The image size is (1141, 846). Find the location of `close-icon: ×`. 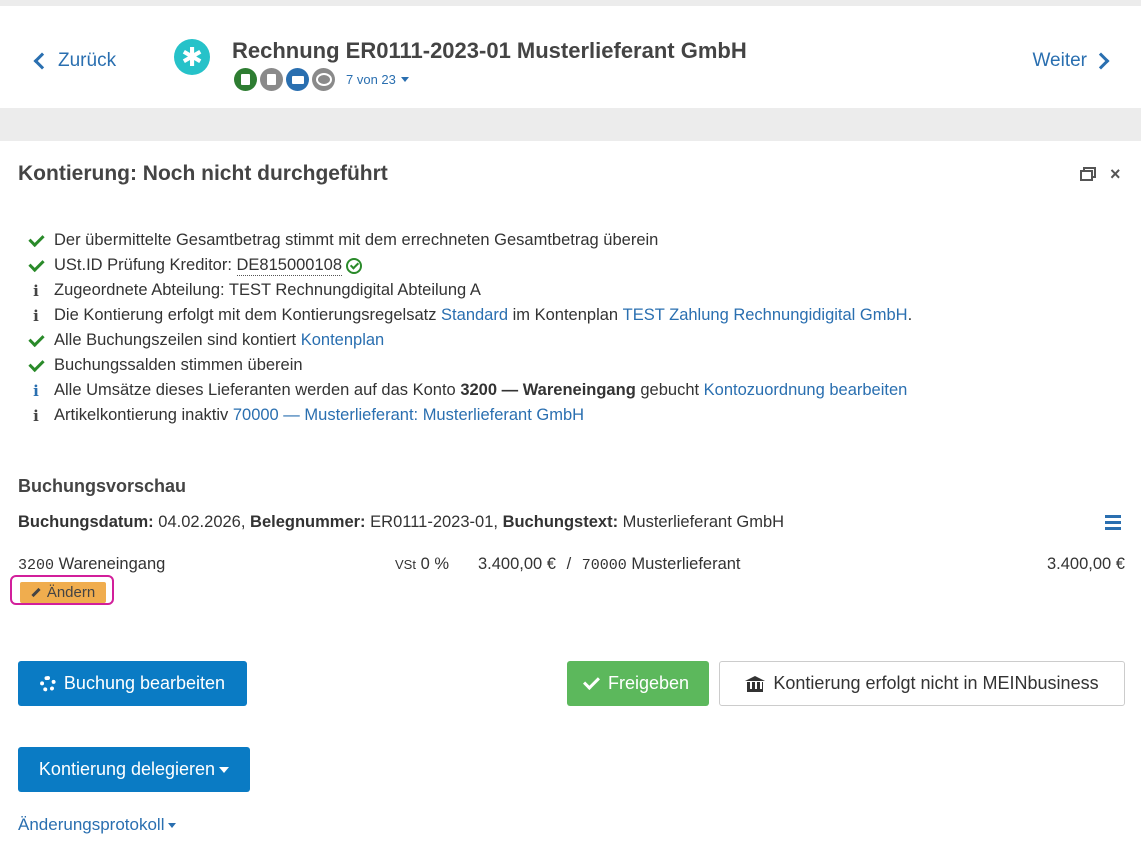

close-icon: × is located at coordinates (1115, 174).